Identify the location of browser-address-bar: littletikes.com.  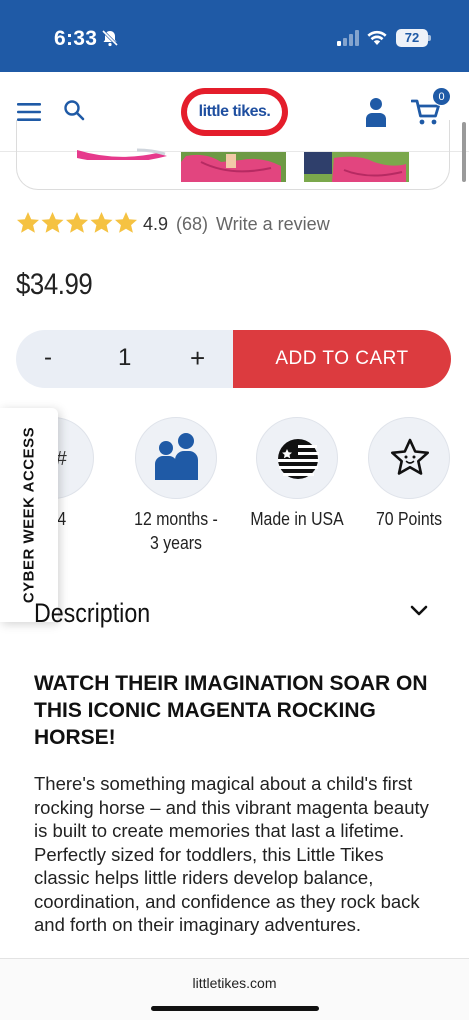
(234, 989).